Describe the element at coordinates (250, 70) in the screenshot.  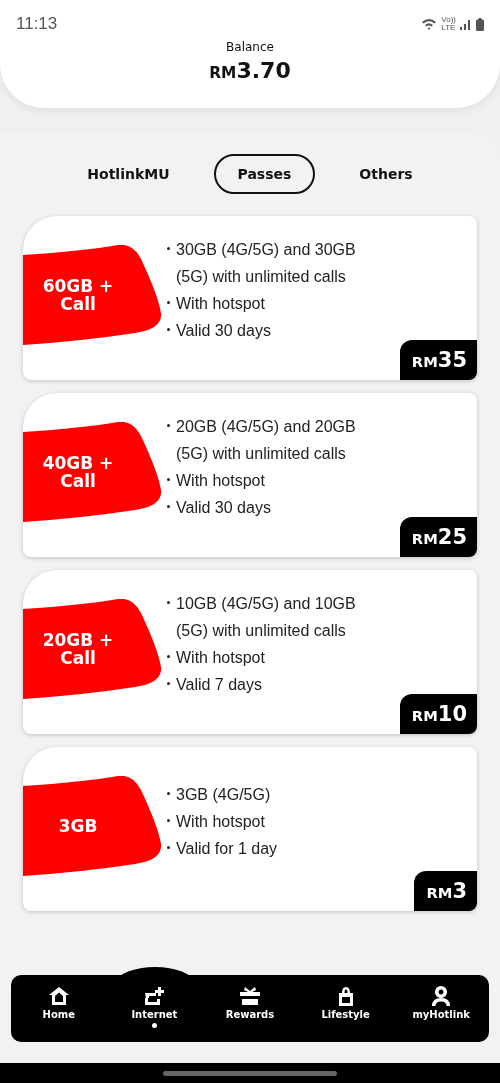
I see `balance-amount: RM3.70` at that location.